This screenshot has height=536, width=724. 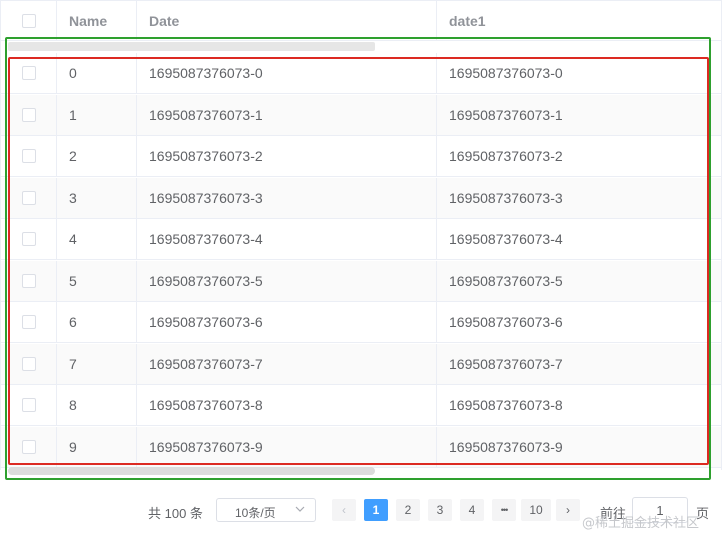 I want to click on table-row: 0 1695087376073-0 1695087376073-0, so click(x=361, y=73).